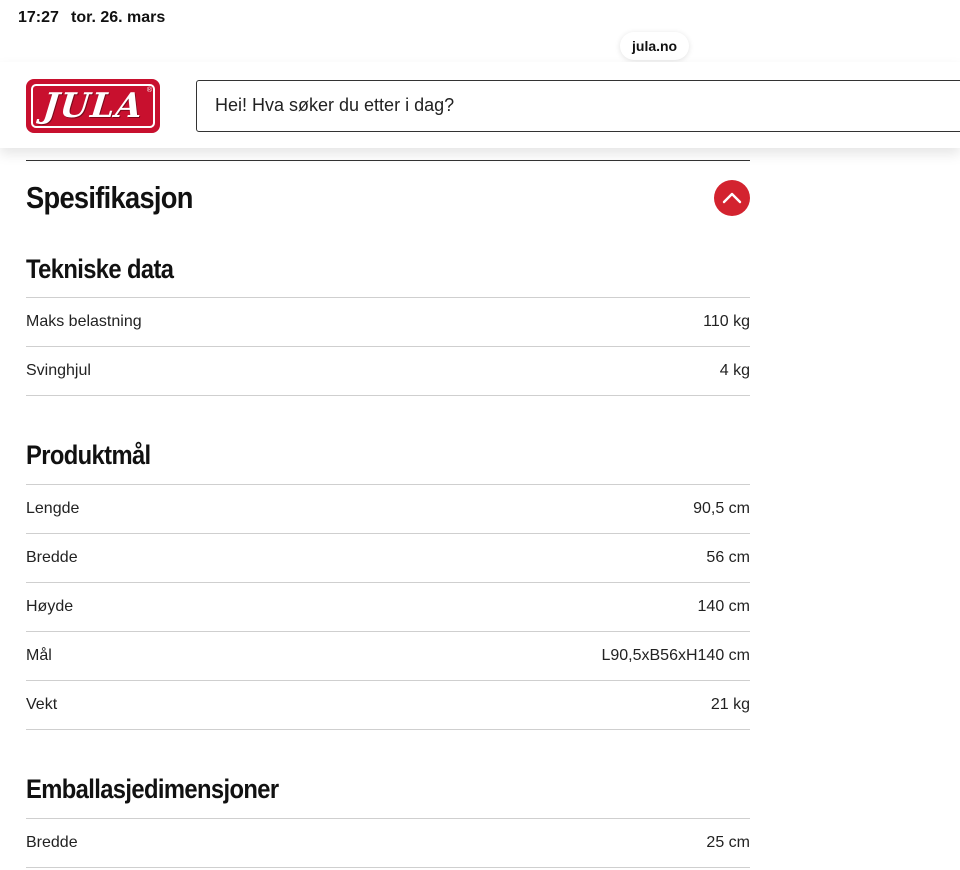 The width and height of the screenshot is (960, 870). I want to click on logo-registered-mark: ®, so click(149, 90).